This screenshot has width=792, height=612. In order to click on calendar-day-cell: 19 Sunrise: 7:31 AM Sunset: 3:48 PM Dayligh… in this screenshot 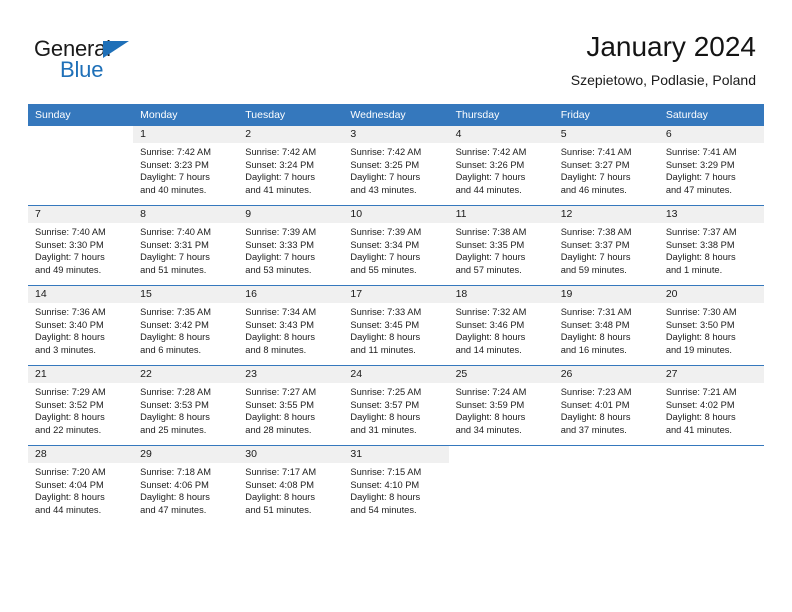, I will do `click(606, 325)`.